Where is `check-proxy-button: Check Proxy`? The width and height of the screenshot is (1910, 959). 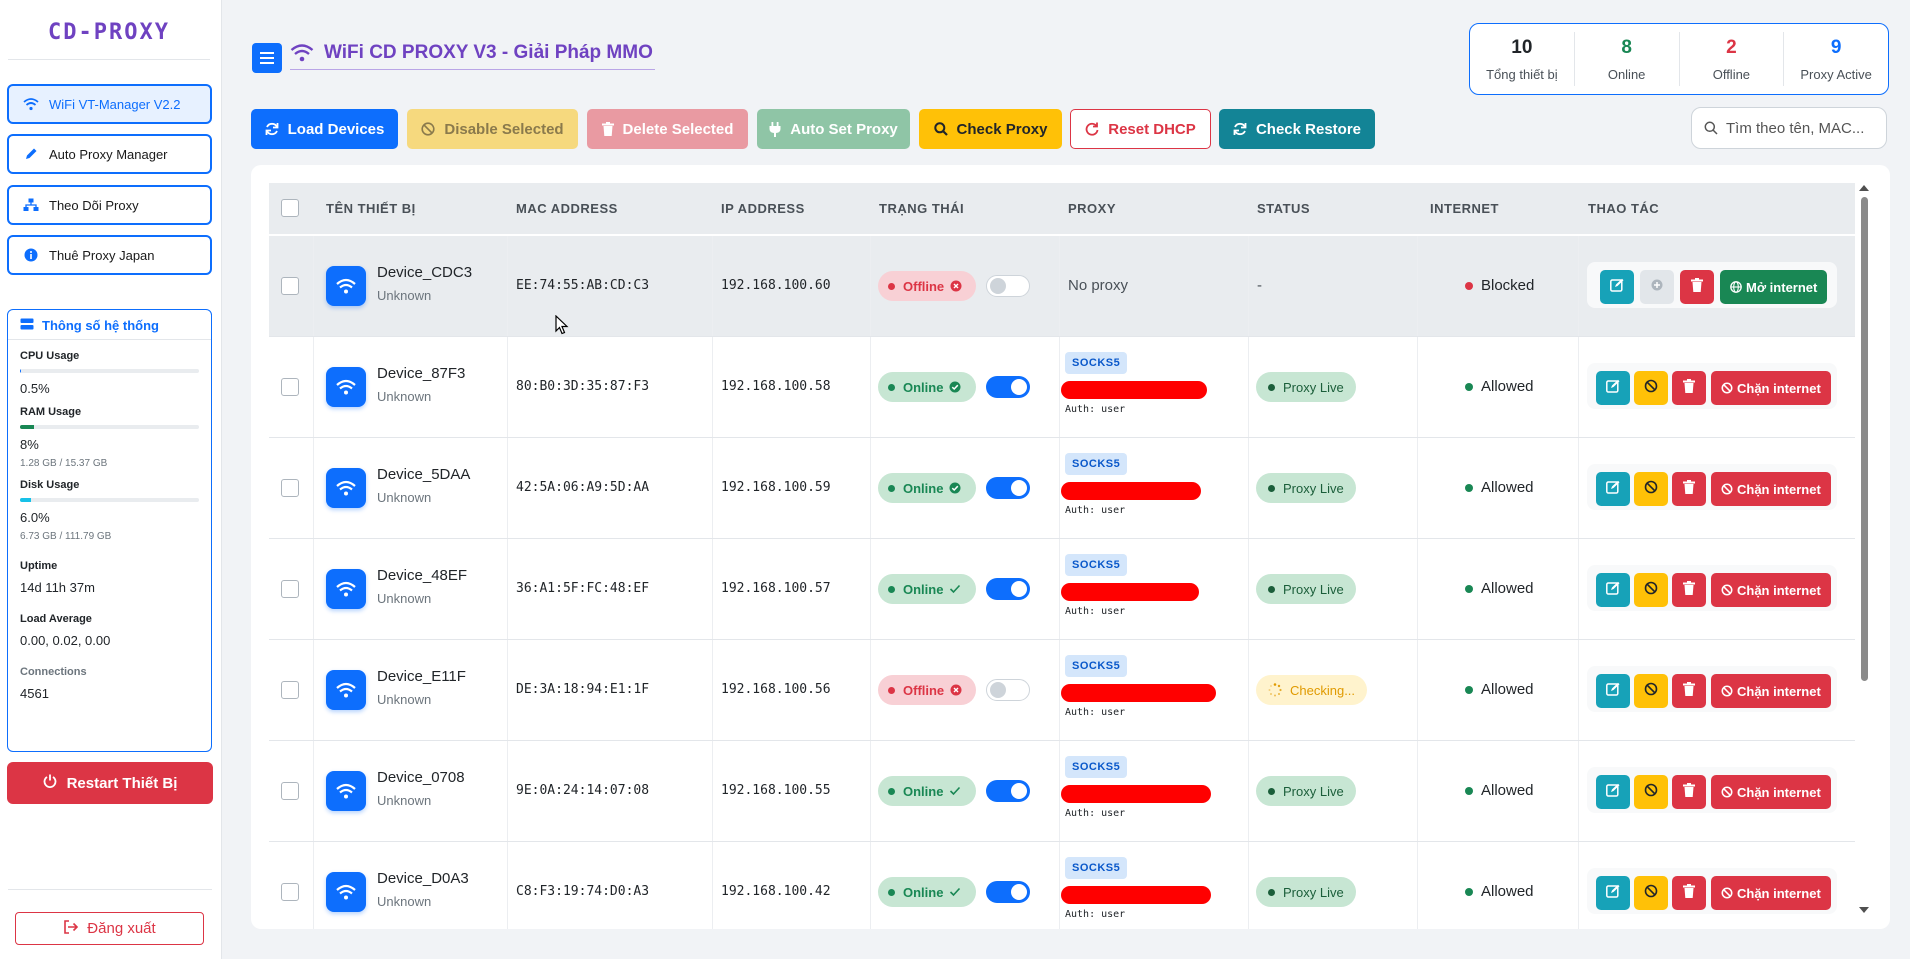 check-proxy-button: Check Proxy is located at coordinates (990, 129).